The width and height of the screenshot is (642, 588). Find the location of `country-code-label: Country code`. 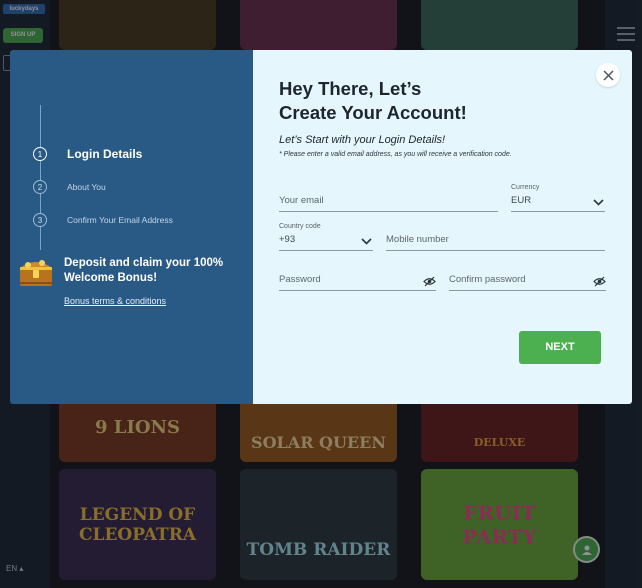

country-code-label: Country code is located at coordinates (300, 226).